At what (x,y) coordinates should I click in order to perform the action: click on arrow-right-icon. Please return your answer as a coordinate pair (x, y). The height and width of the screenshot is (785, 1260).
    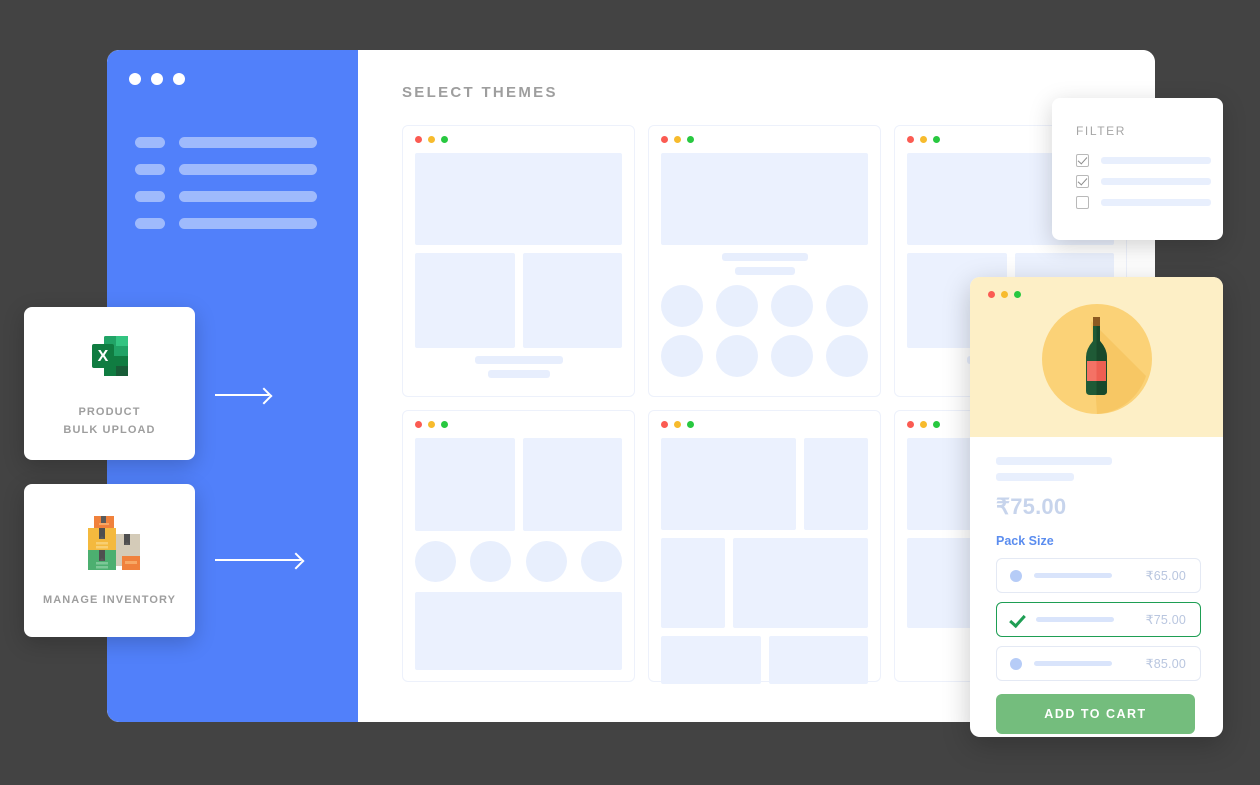
    Looking at the image, I should click on (242, 395).